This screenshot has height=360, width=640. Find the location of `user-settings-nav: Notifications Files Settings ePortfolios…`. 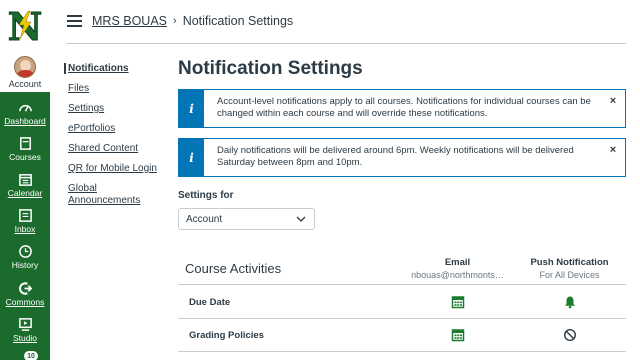

user-settings-nav: Notifications Files Settings ePortfolios… is located at coordinates (114, 133).